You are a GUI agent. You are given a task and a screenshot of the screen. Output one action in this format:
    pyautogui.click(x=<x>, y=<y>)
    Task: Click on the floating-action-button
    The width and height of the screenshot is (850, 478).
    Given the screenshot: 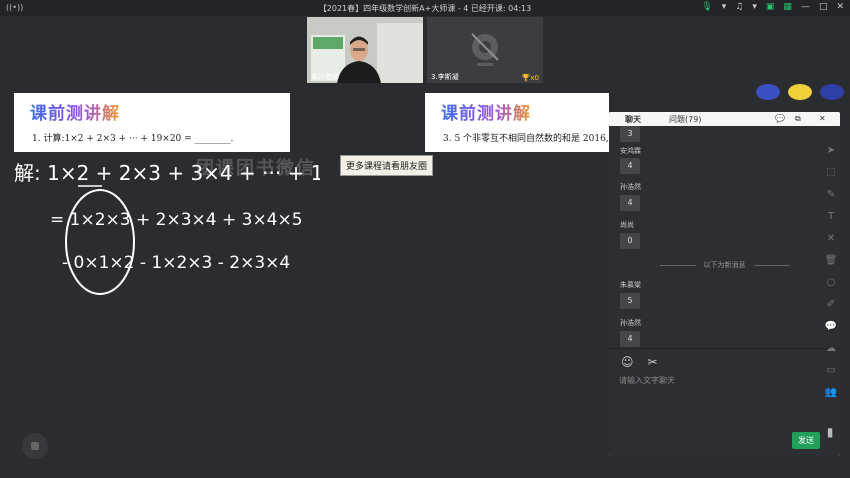 What is the action you would take?
    pyautogui.click(x=35, y=446)
    